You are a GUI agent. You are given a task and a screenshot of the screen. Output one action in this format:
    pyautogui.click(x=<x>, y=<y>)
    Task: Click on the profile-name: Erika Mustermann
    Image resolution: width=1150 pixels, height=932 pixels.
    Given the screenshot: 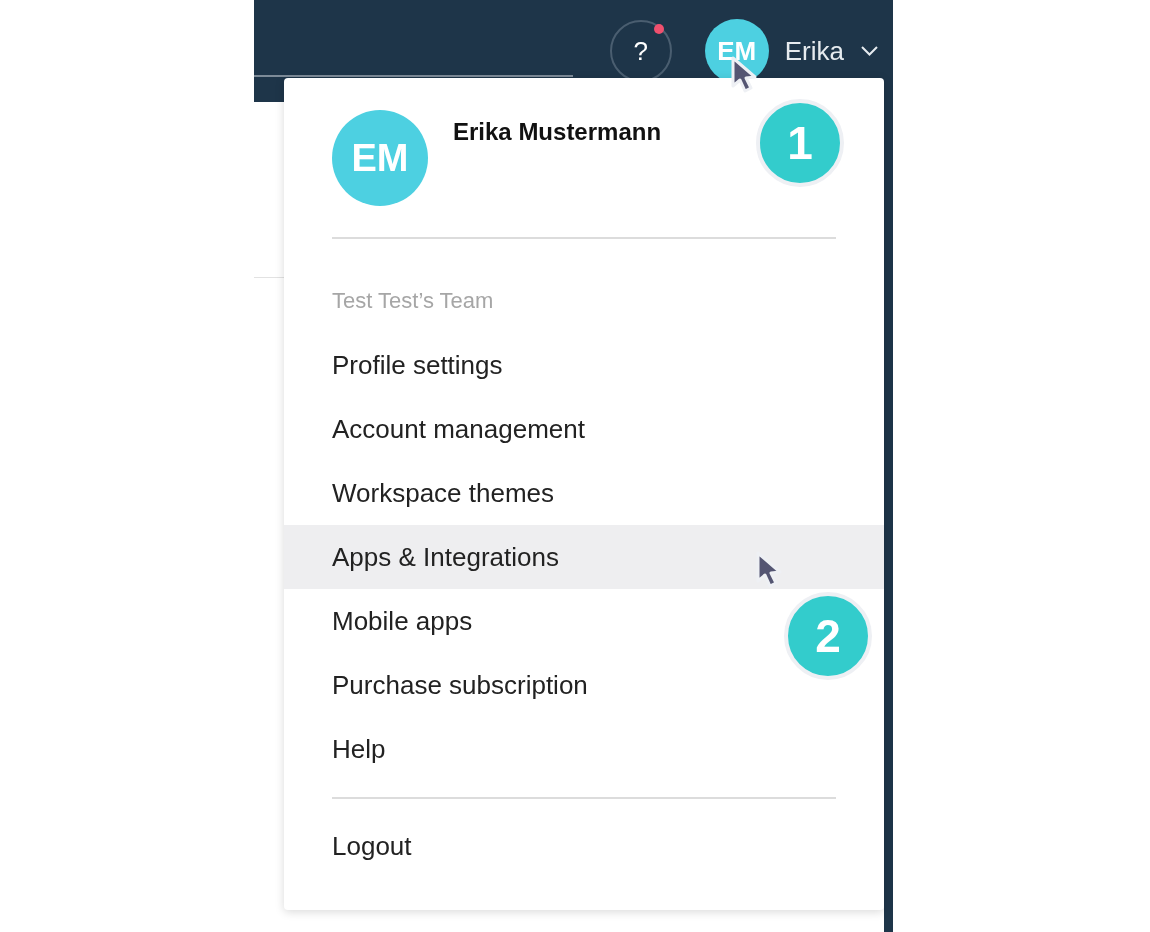 What is the action you would take?
    pyautogui.click(x=557, y=132)
    